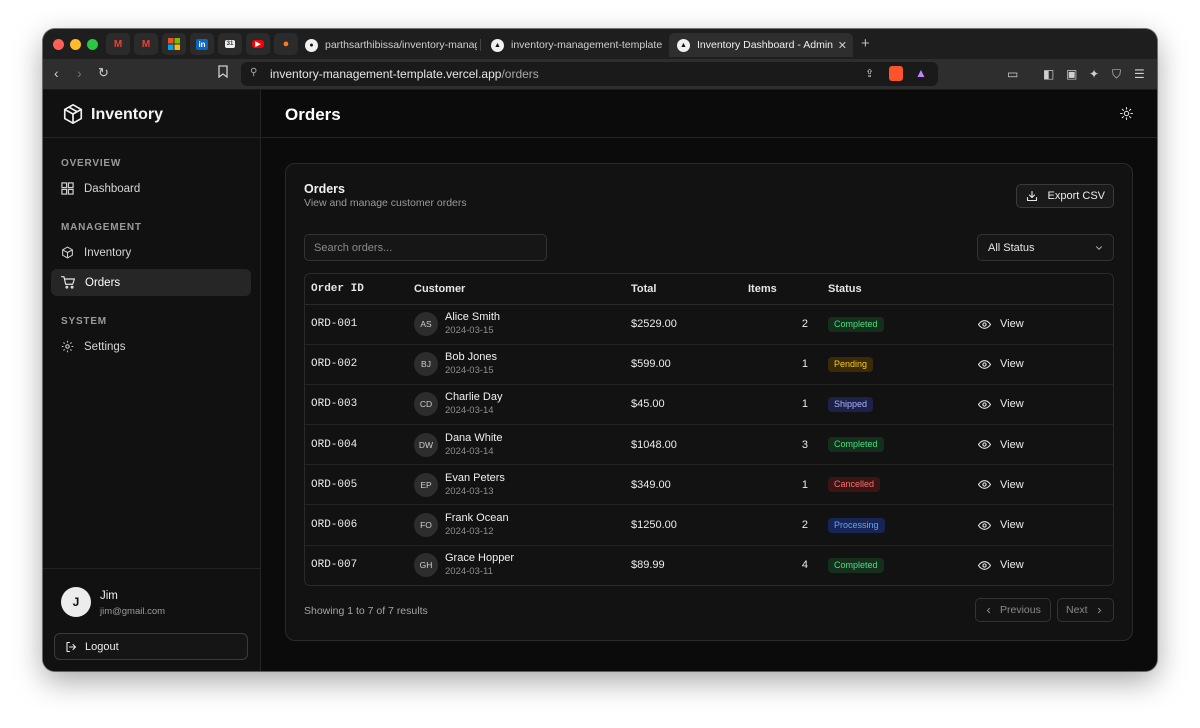  Describe the element at coordinates (842, 45) in the screenshot. I see `close-tab-icon: ✕` at that location.